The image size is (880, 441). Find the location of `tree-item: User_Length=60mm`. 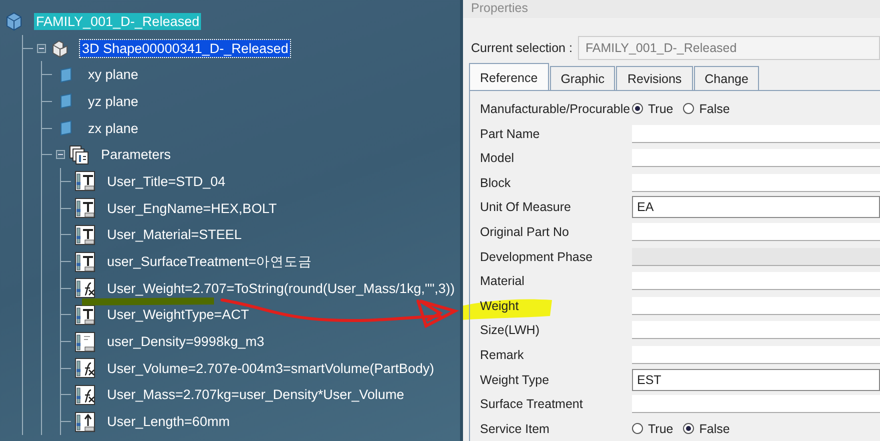

tree-item: User_Length=60mm is located at coordinates (168, 421).